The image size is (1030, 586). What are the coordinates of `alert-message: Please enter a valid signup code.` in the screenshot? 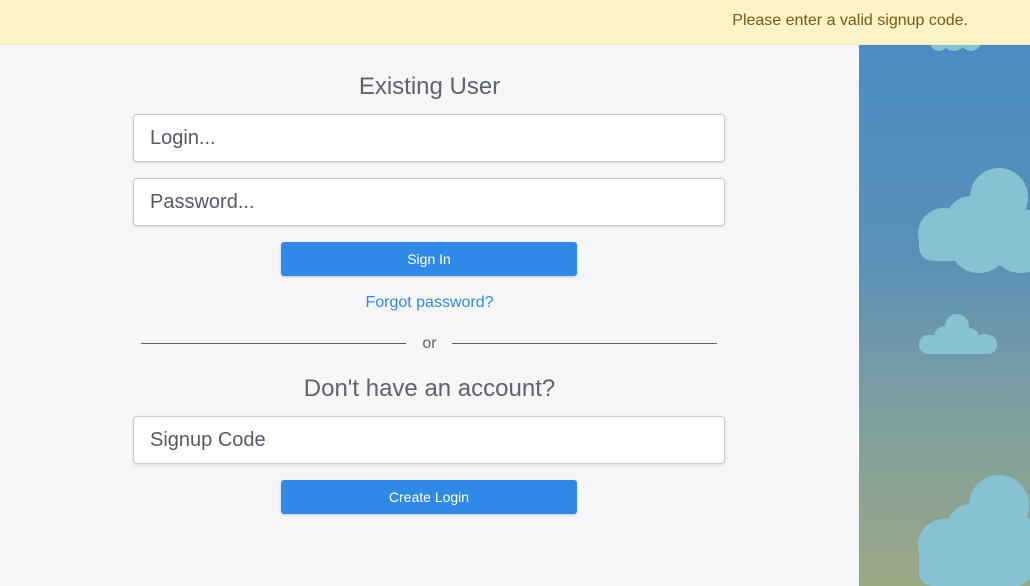 It's located at (850, 20).